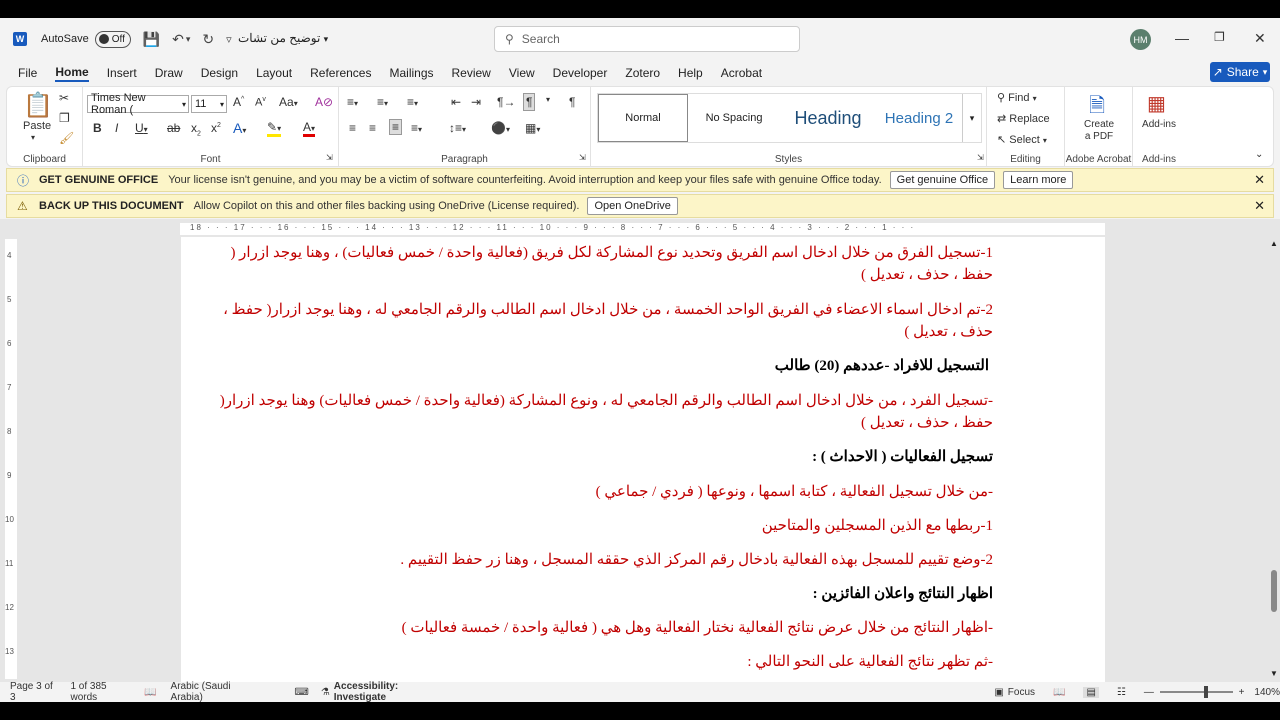 The width and height of the screenshot is (1280, 720). Describe the element at coordinates (971, 118) in the screenshot. I see `styles-more-icon: ▾` at that location.